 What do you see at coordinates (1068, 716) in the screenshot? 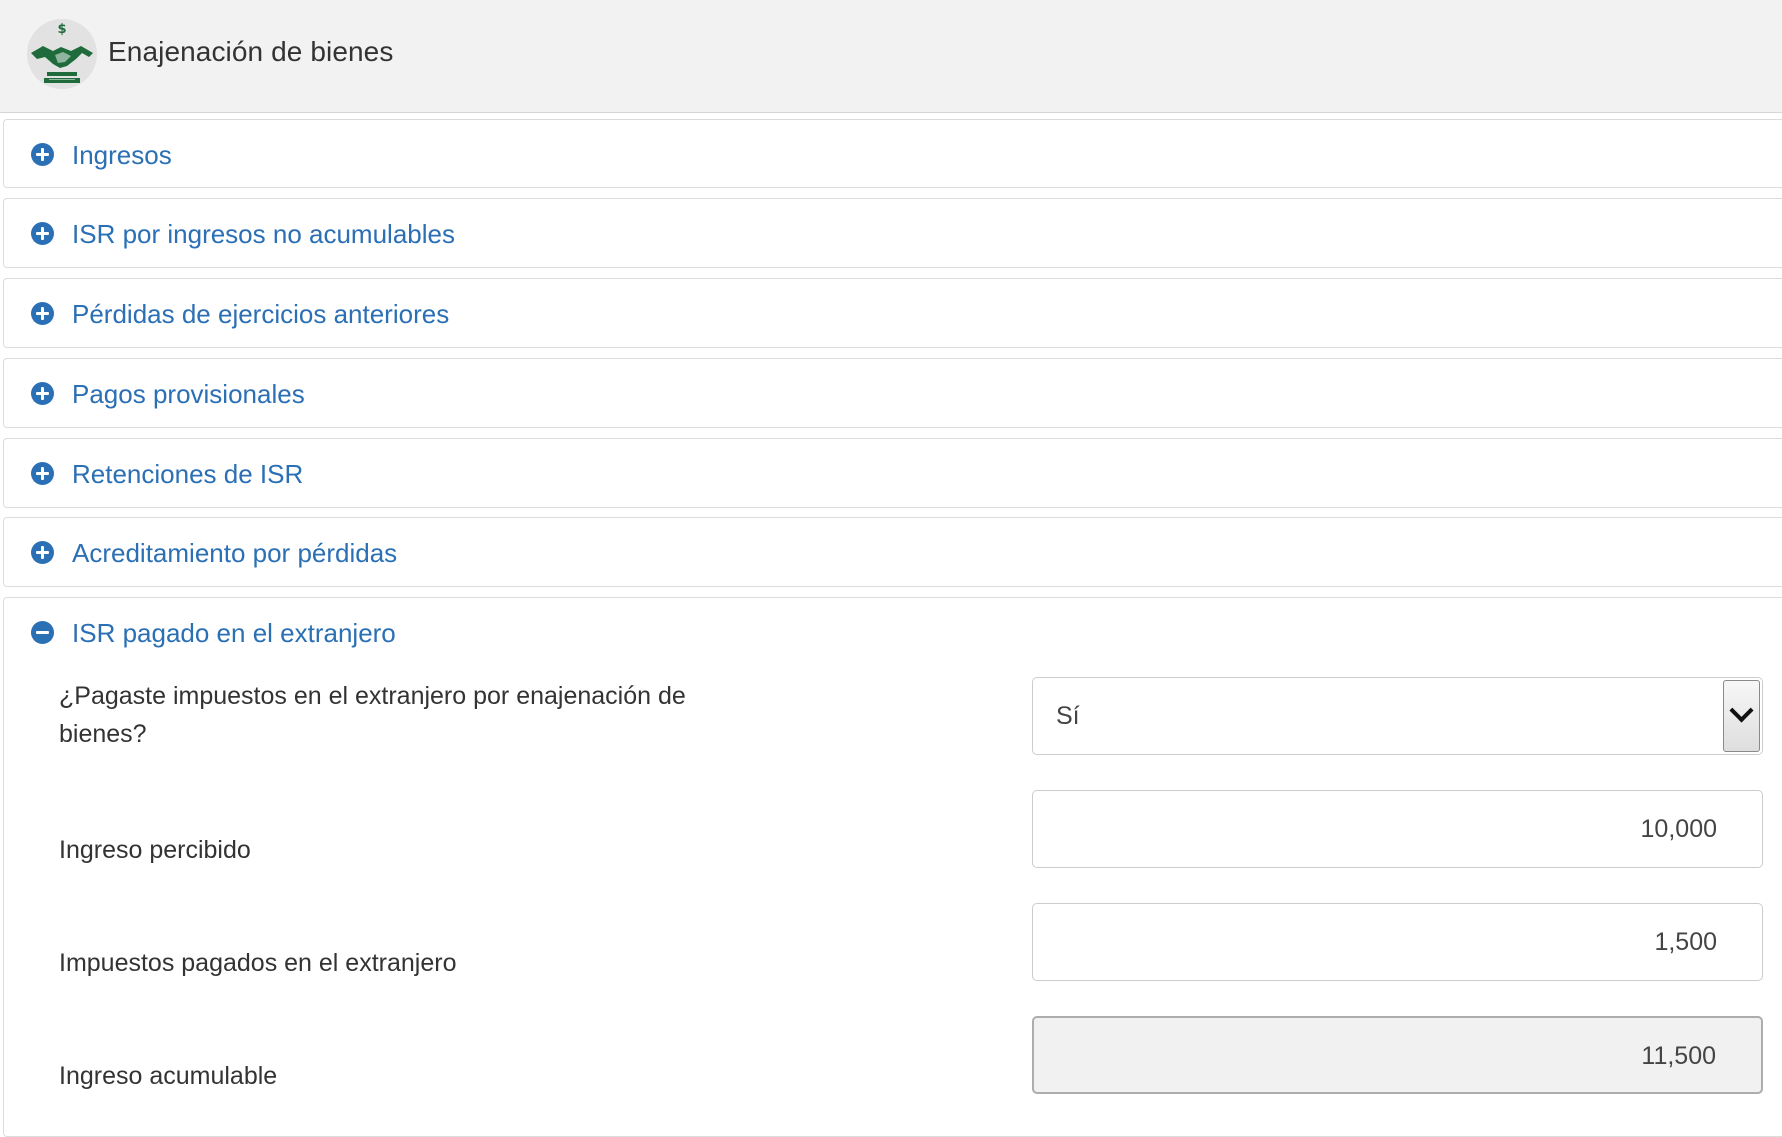
I see `select-value: Sí` at bounding box center [1068, 716].